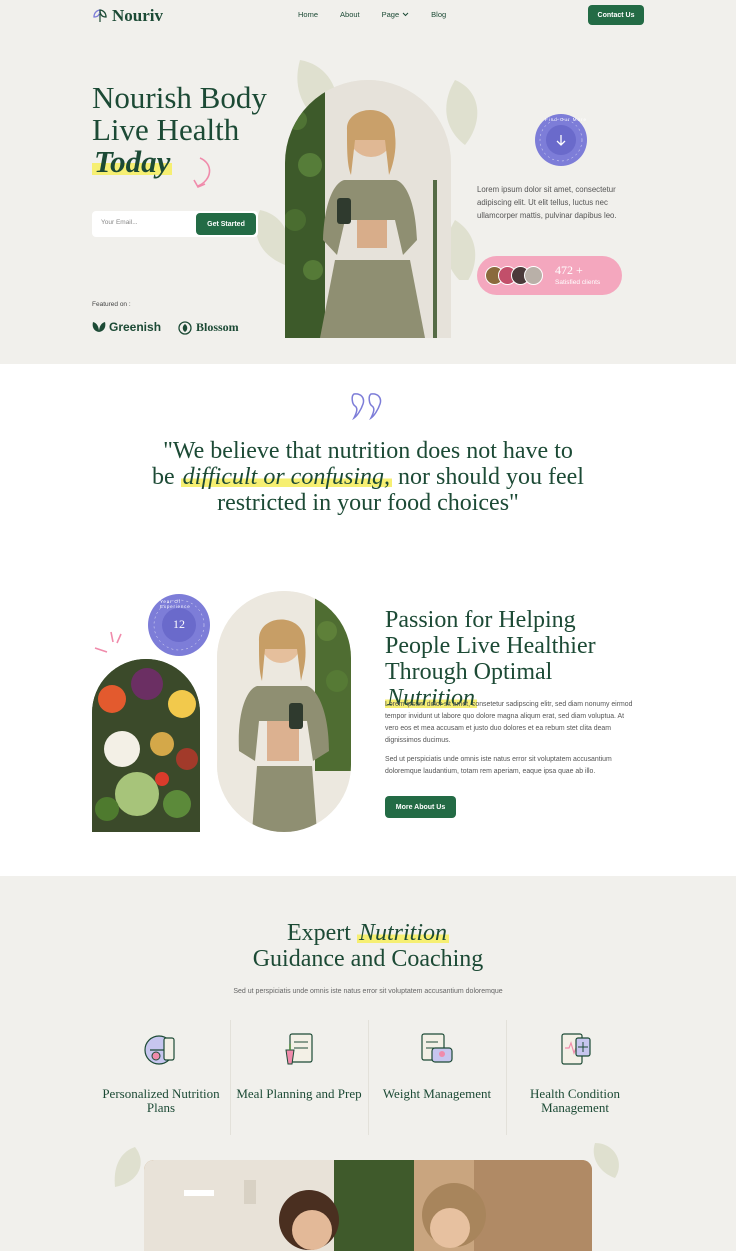  I want to click on satisfied-clients-pill: 472 + Satisfied clients, so click(549, 275).